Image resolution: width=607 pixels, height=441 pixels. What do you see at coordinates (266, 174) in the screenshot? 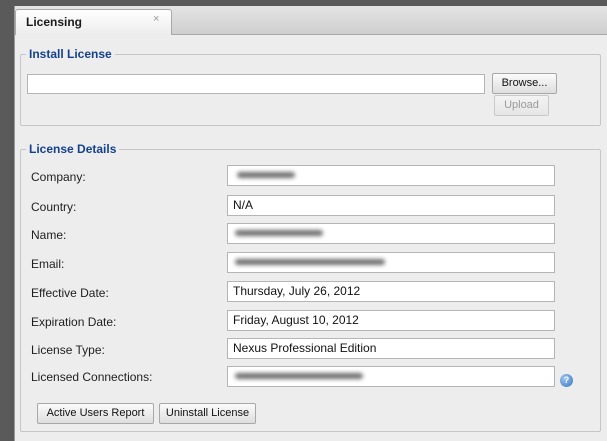
I see `redacted-company` at bounding box center [266, 174].